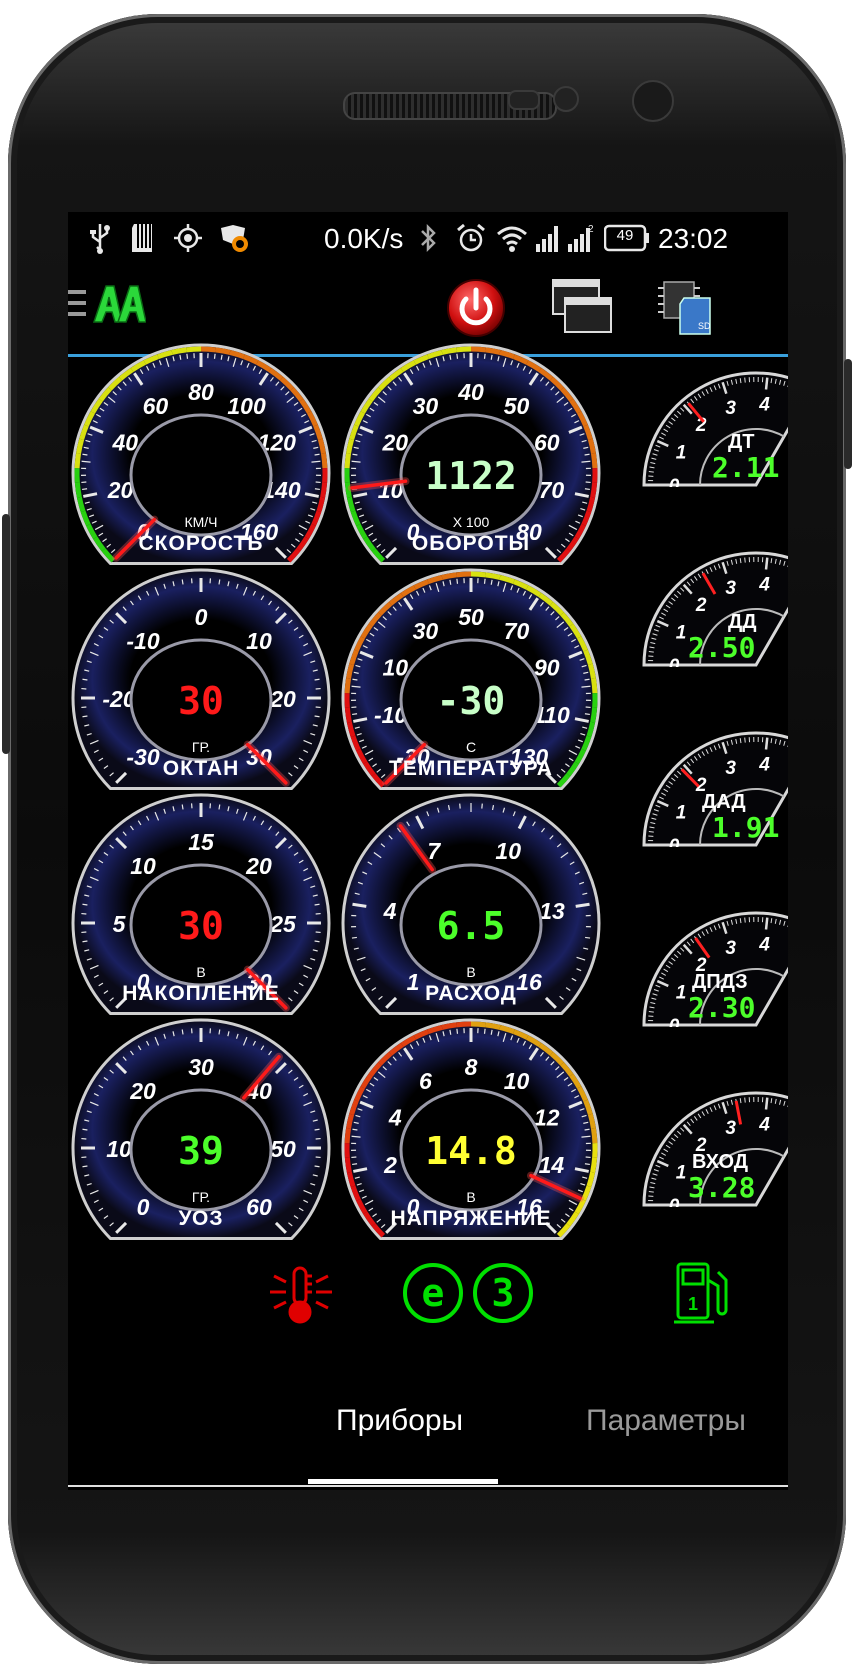  Describe the element at coordinates (687, 308) in the screenshot. I see `sd-chip-icon: SD` at that location.